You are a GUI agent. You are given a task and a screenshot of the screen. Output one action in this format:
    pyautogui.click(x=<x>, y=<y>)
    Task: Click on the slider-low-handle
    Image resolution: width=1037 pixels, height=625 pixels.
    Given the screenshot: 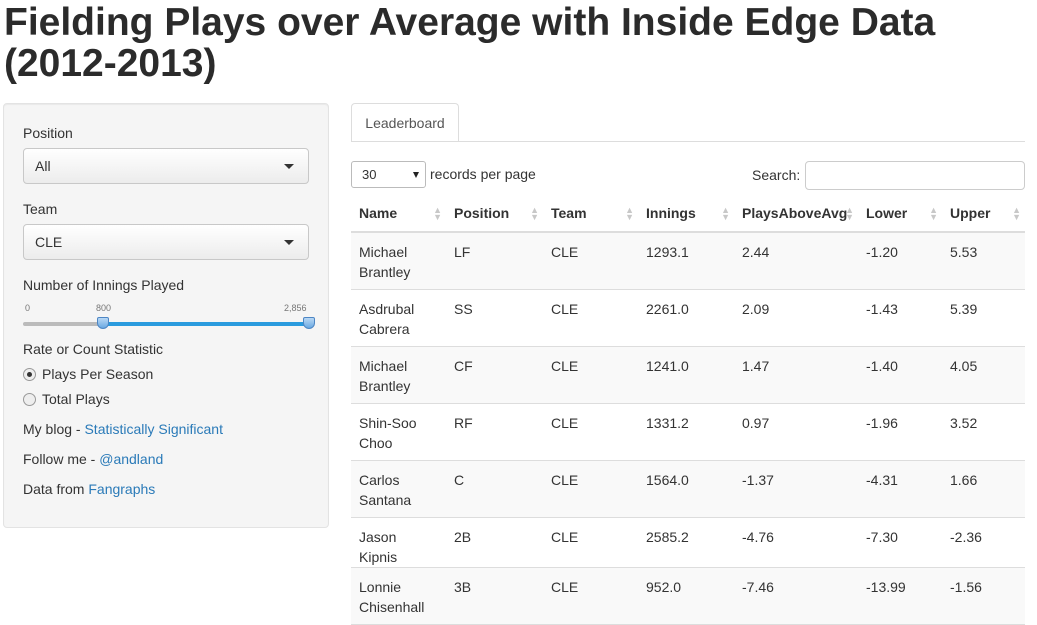 What is the action you would take?
    pyautogui.click(x=103, y=323)
    